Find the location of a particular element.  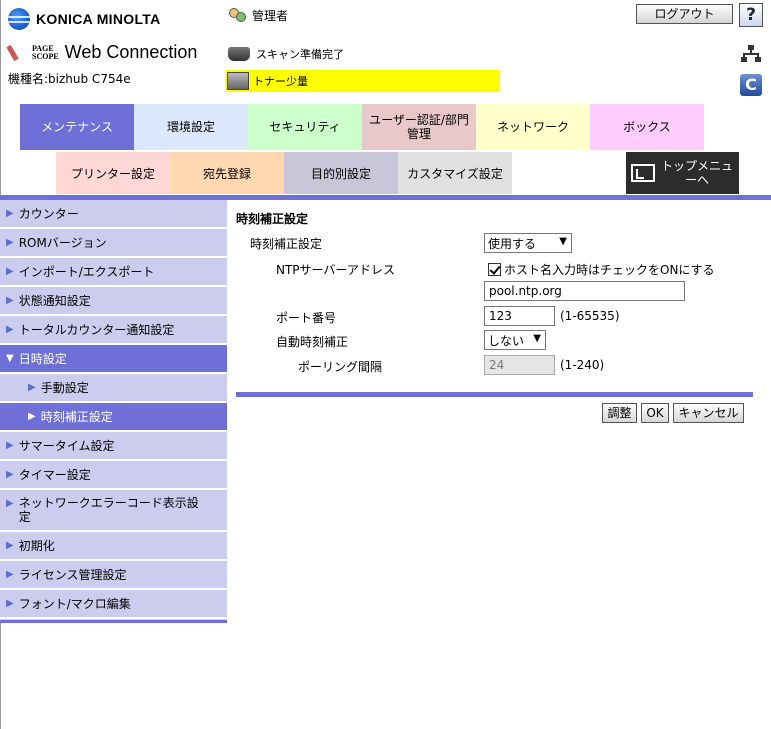

sidebar-item-rom-version: ▶ ROMバージョン is located at coordinates (113, 243).